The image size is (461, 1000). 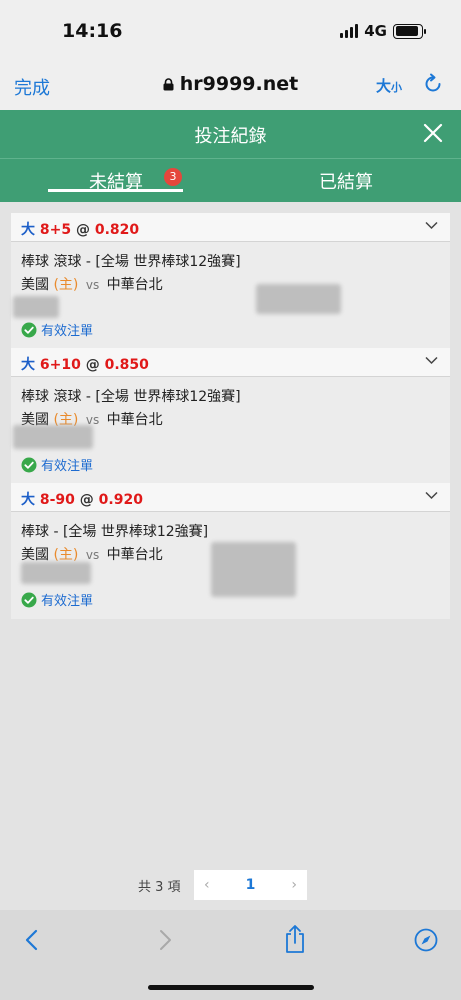 What do you see at coordinates (57, 500) in the screenshot?
I see `bet-line: 8-90` at bounding box center [57, 500].